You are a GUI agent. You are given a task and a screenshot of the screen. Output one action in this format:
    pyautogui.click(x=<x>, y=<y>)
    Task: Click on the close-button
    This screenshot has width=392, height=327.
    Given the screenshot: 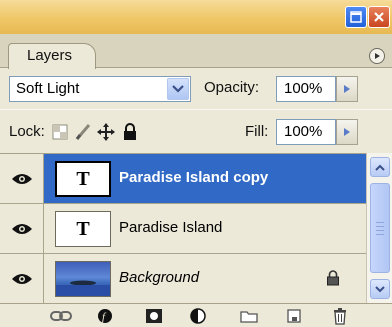 What is the action you would take?
    pyautogui.click(x=379, y=17)
    